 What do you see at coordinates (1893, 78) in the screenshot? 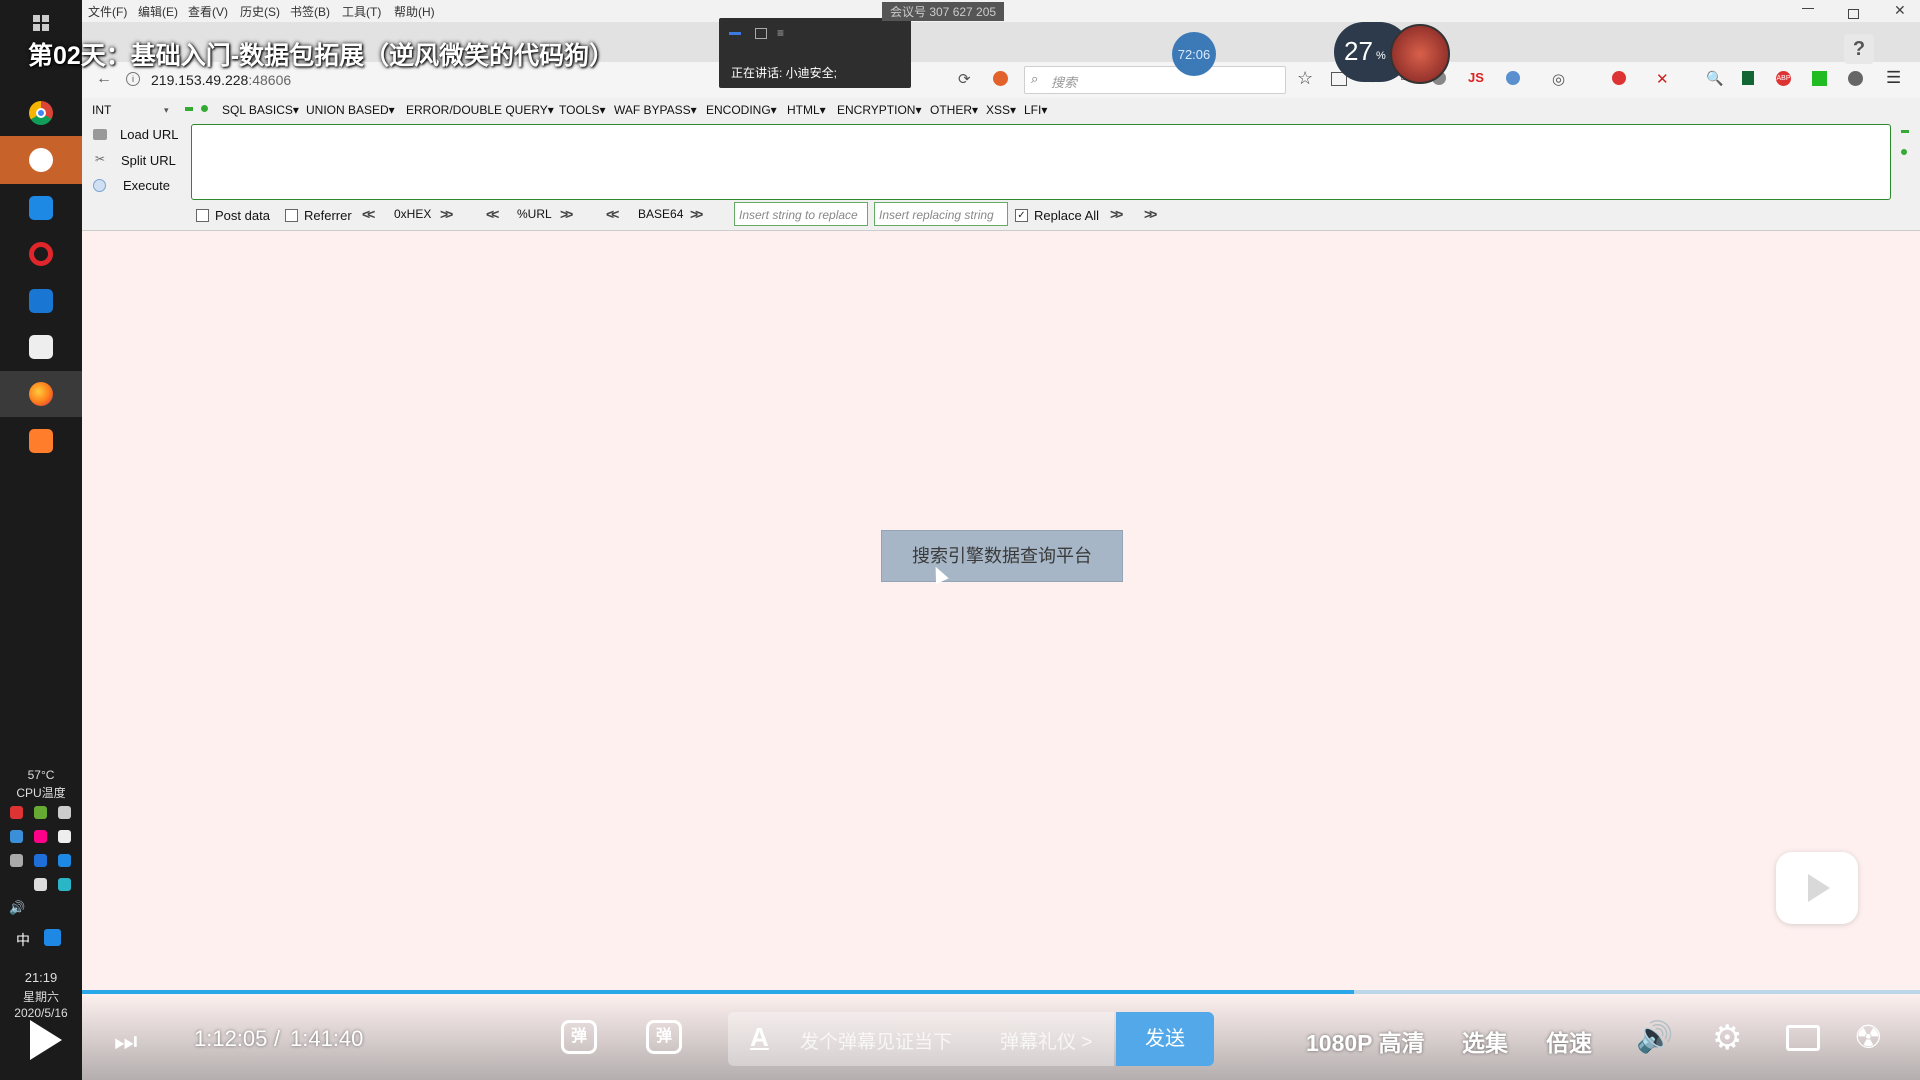
I see `hamburger-menu-icon: ☰` at bounding box center [1893, 78].